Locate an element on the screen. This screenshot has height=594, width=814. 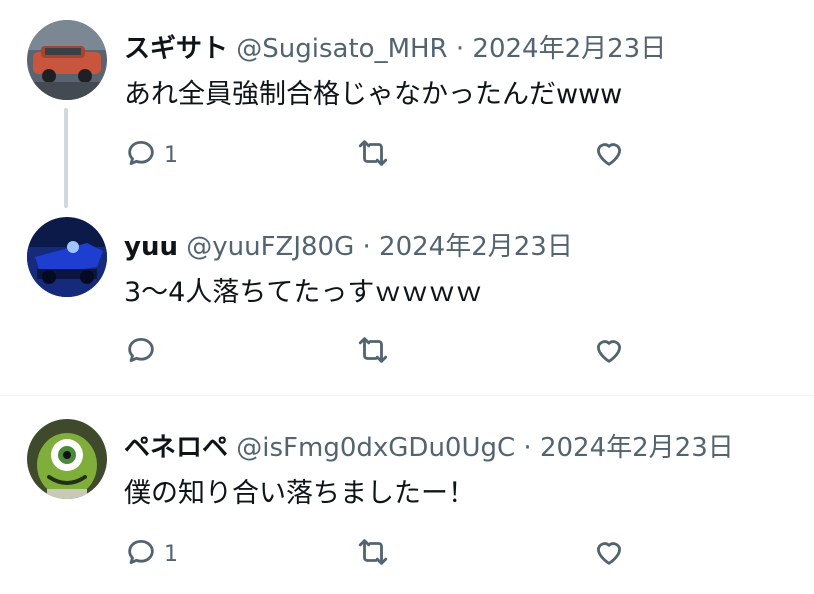
tweet-actions is located at coordinates (404, 353).